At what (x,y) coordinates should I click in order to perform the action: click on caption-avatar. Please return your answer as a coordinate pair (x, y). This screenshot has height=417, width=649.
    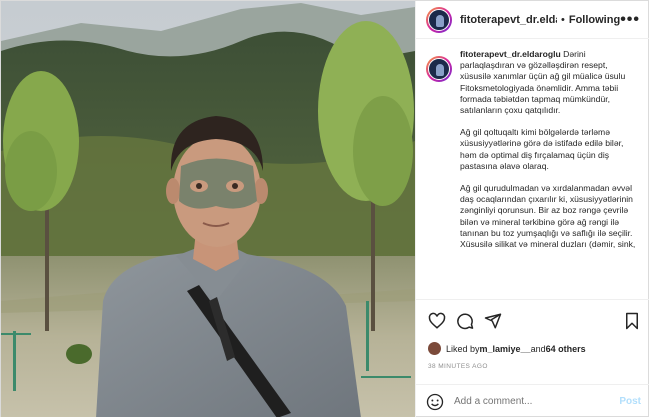
    Looking at the image, I should click on (439, 69).